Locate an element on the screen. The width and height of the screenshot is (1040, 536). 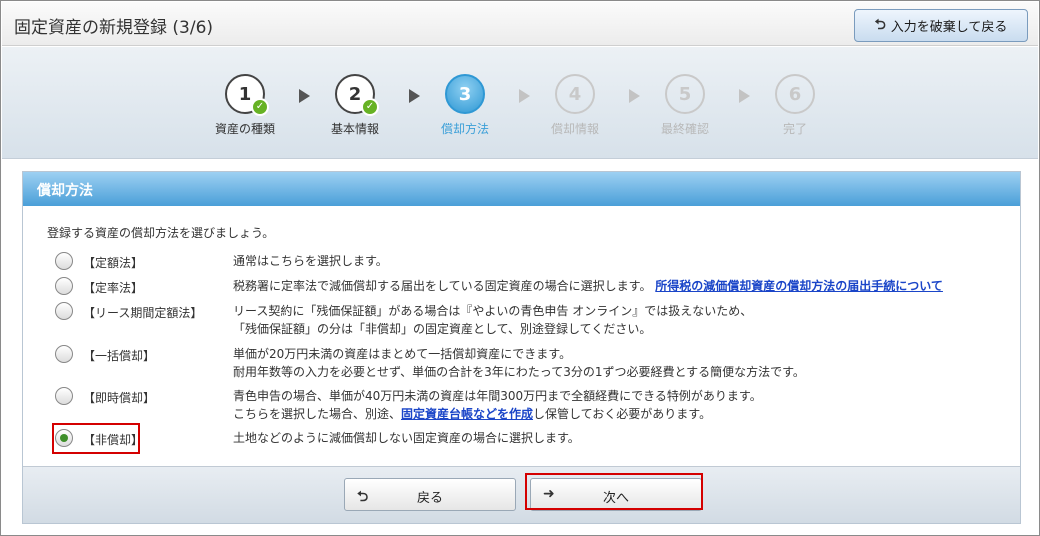
step-1-label: 資産の種類 is located at coordinates (244, 129).